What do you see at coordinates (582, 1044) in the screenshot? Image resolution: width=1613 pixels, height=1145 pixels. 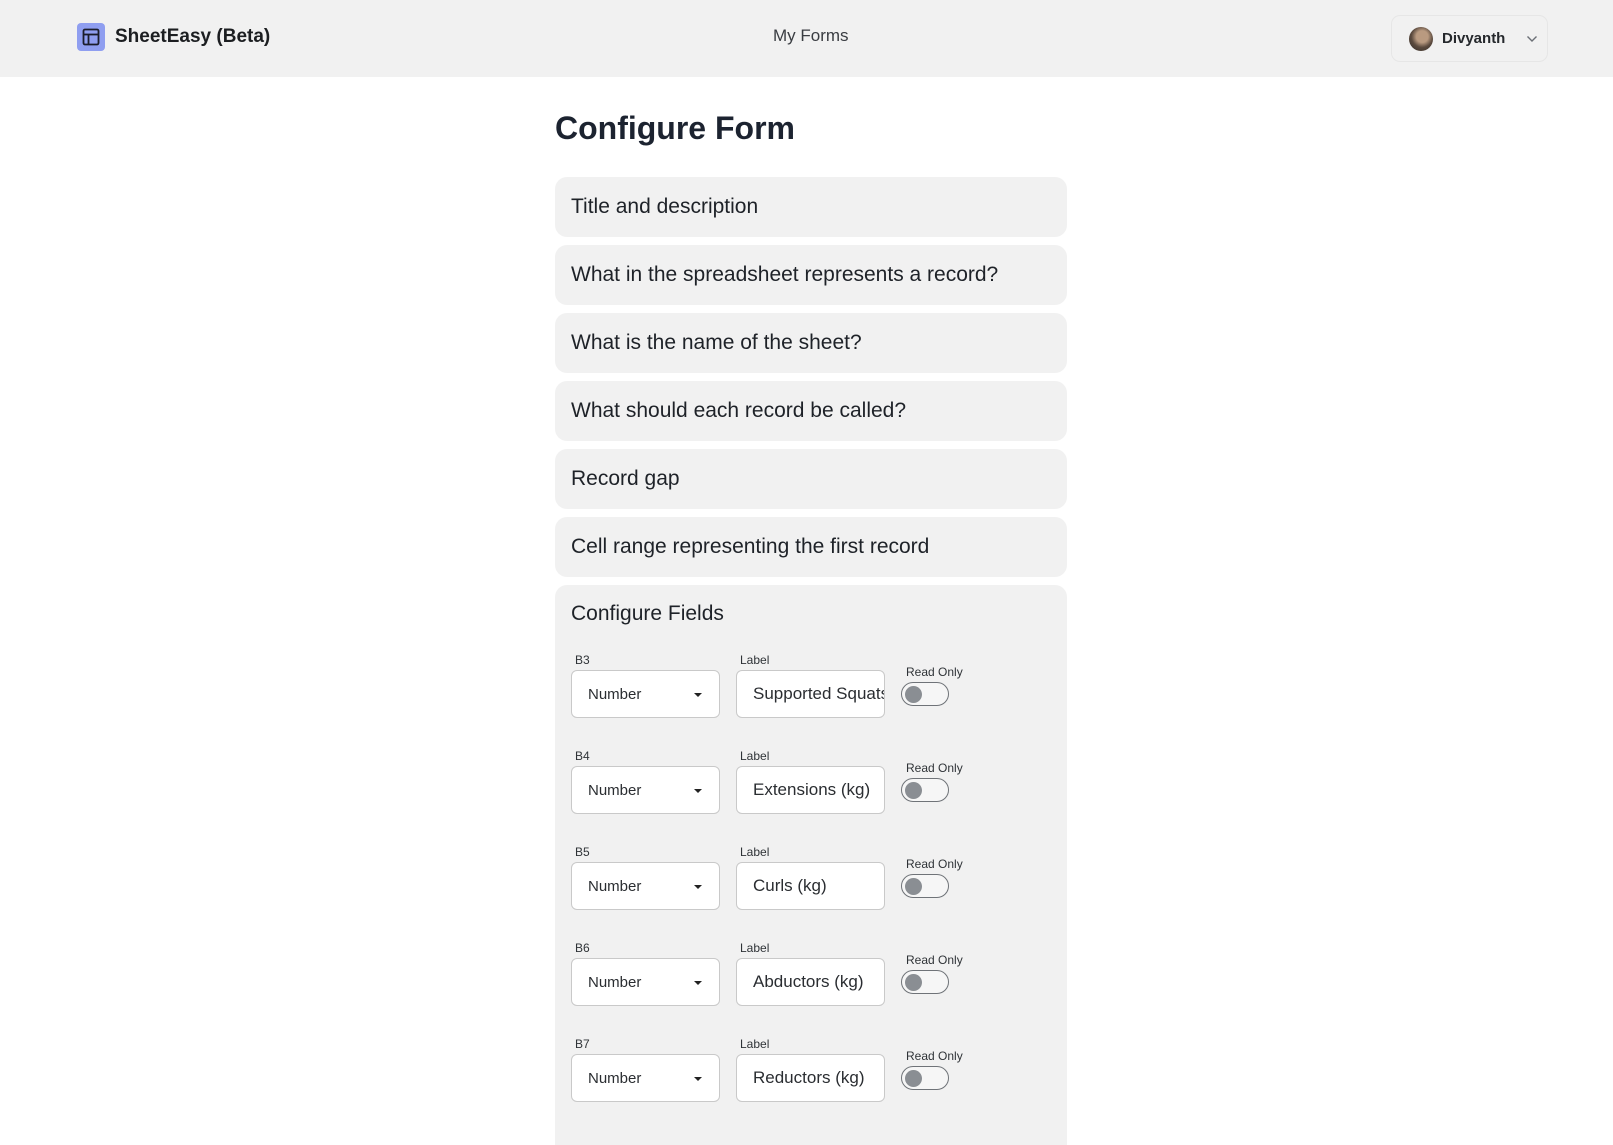 I see `cell-reference: B7` at bounding box center [582, 1044].